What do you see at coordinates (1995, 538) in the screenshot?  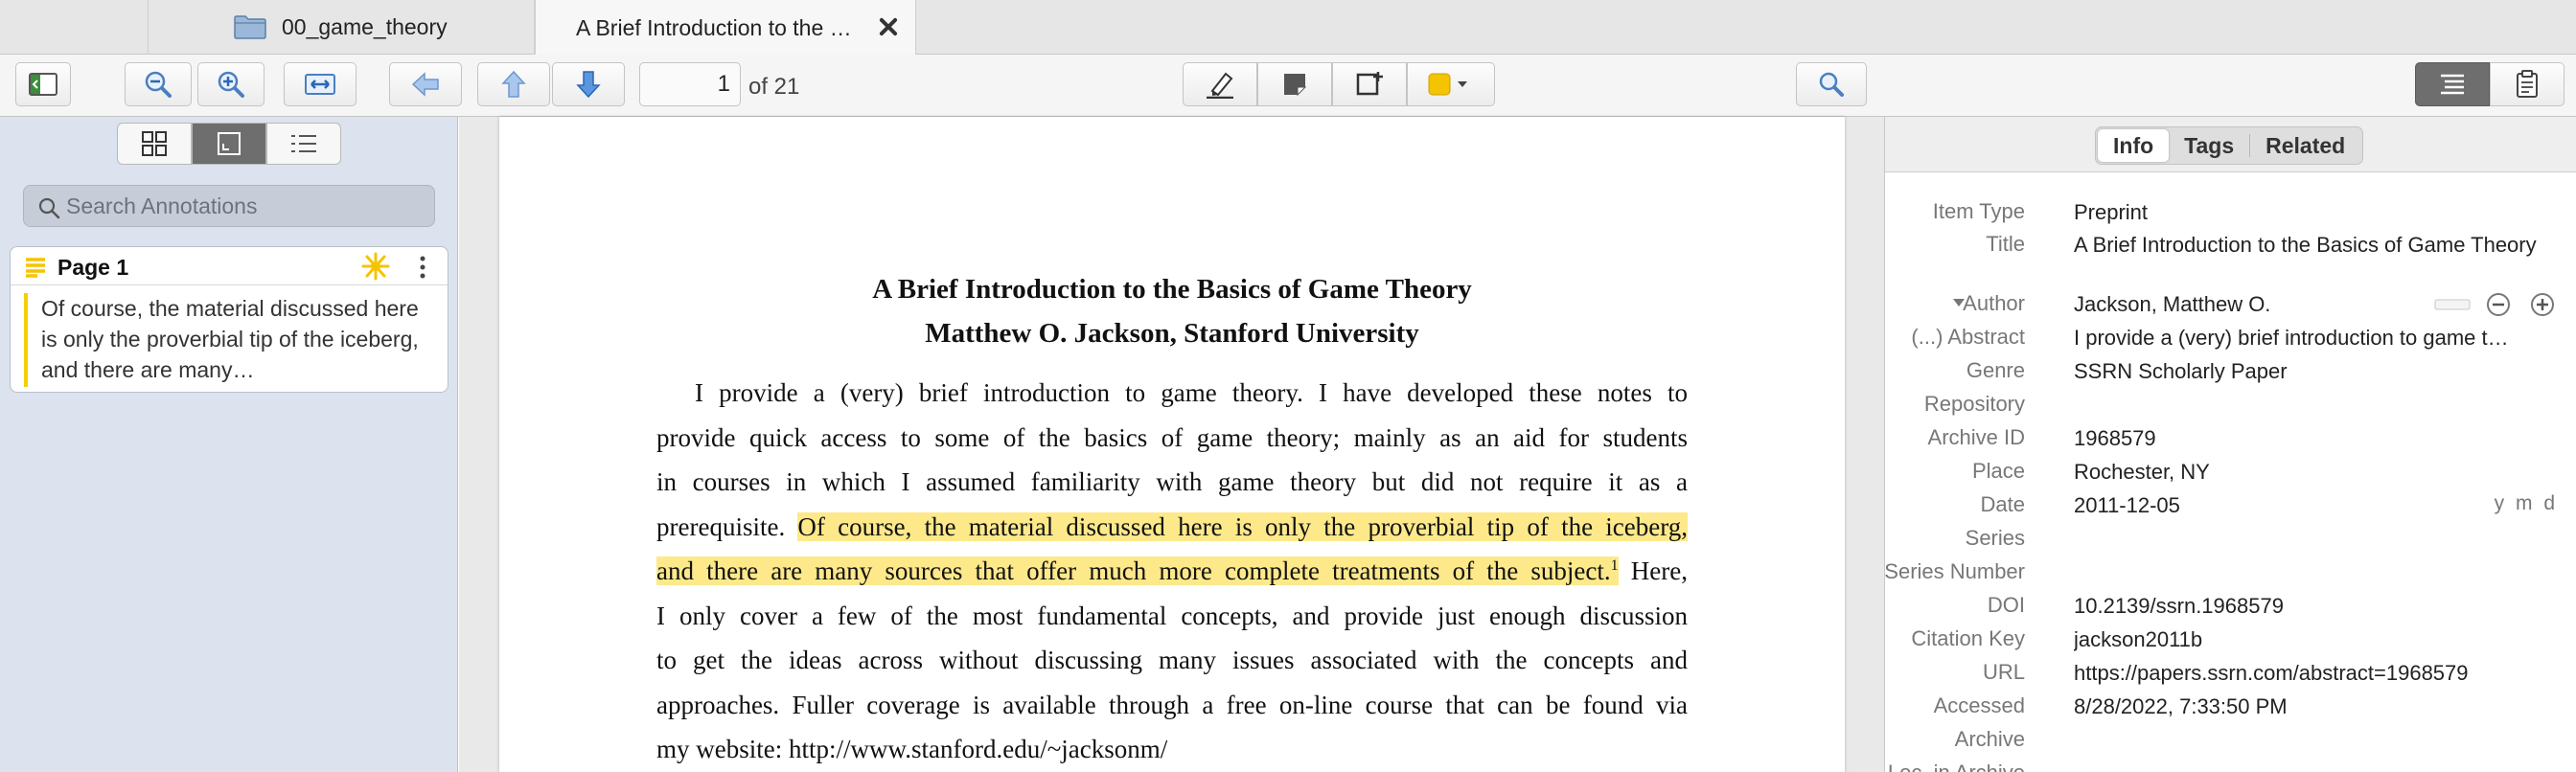 I see `field-label: Series` at bounding box center [1995, 538].